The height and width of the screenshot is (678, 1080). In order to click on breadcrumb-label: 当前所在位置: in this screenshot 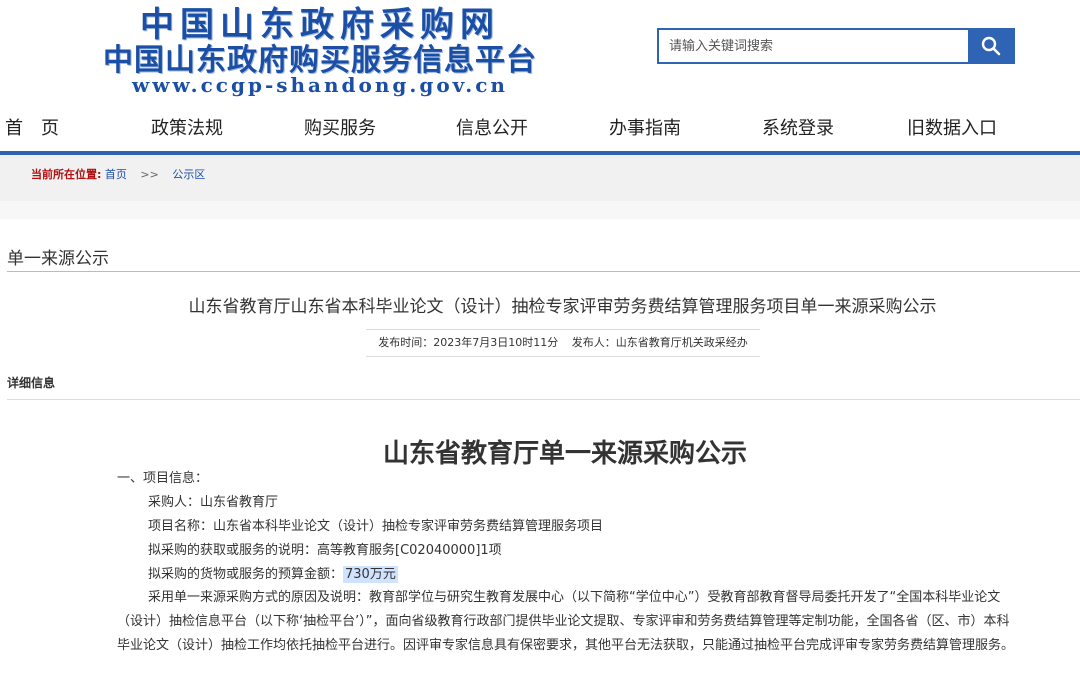, I will do `click(66, 174)`.